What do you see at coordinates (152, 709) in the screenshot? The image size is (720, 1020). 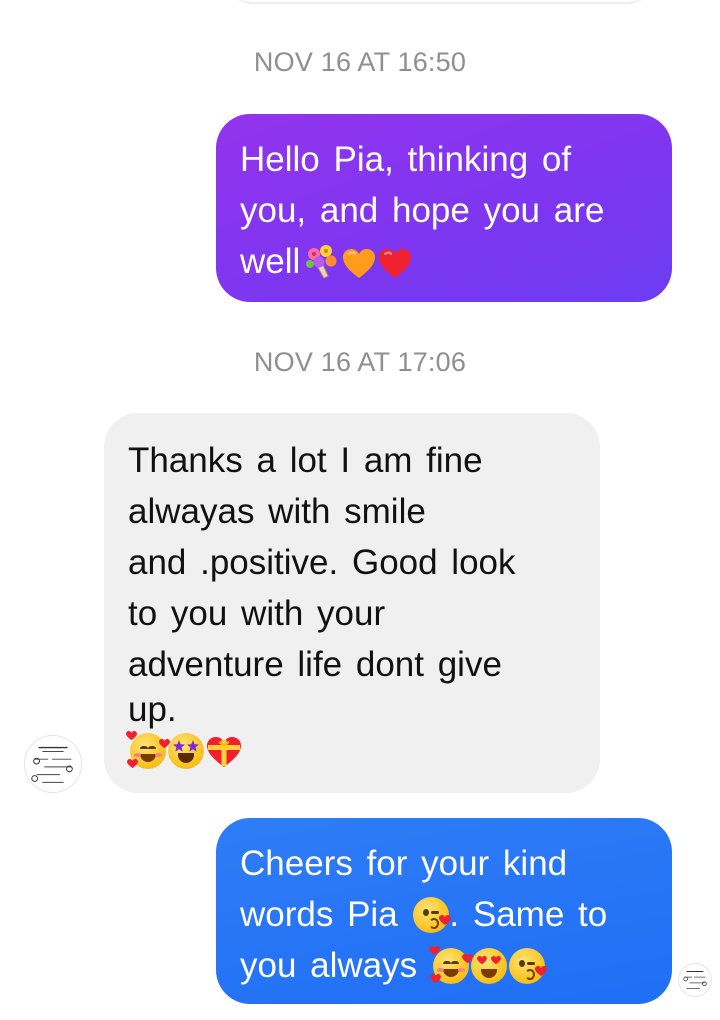 I see `message-line: up.` at bounding box center [152, 709].